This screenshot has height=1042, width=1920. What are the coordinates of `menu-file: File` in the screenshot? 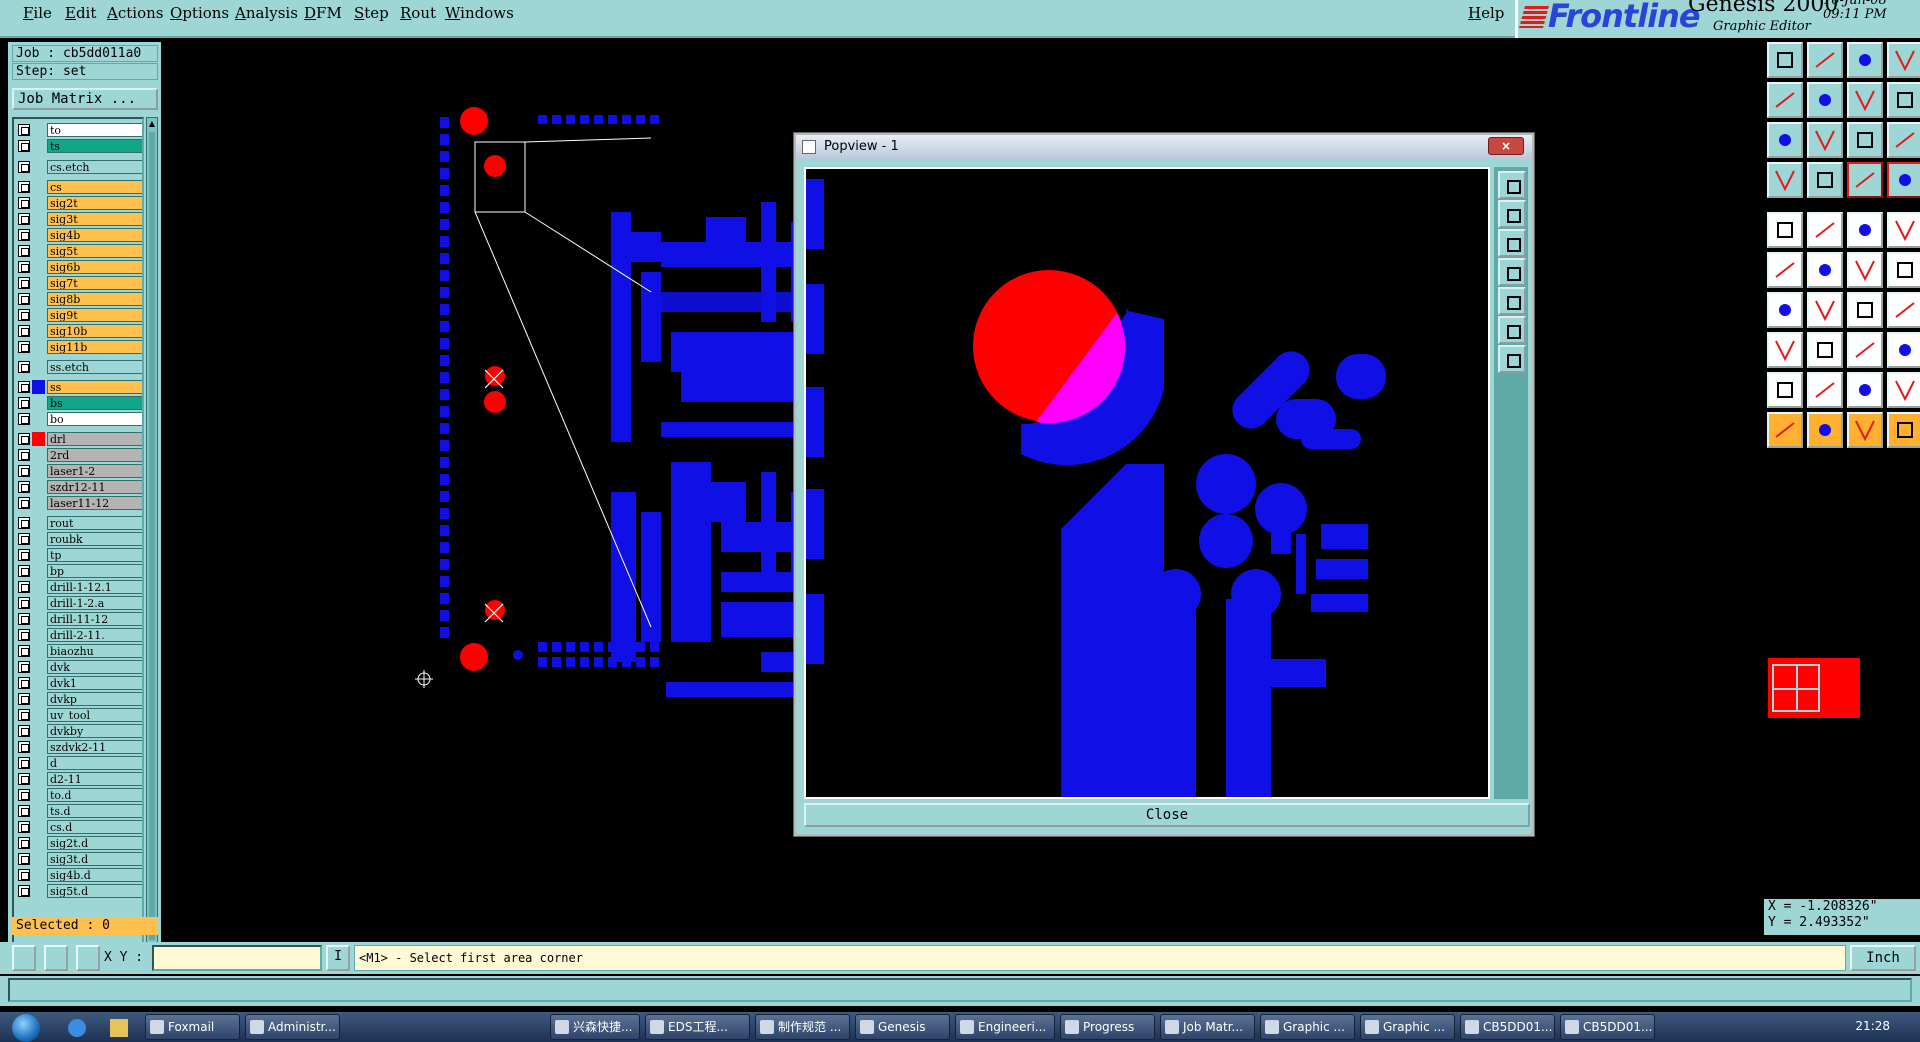 It's located at (37, 13).